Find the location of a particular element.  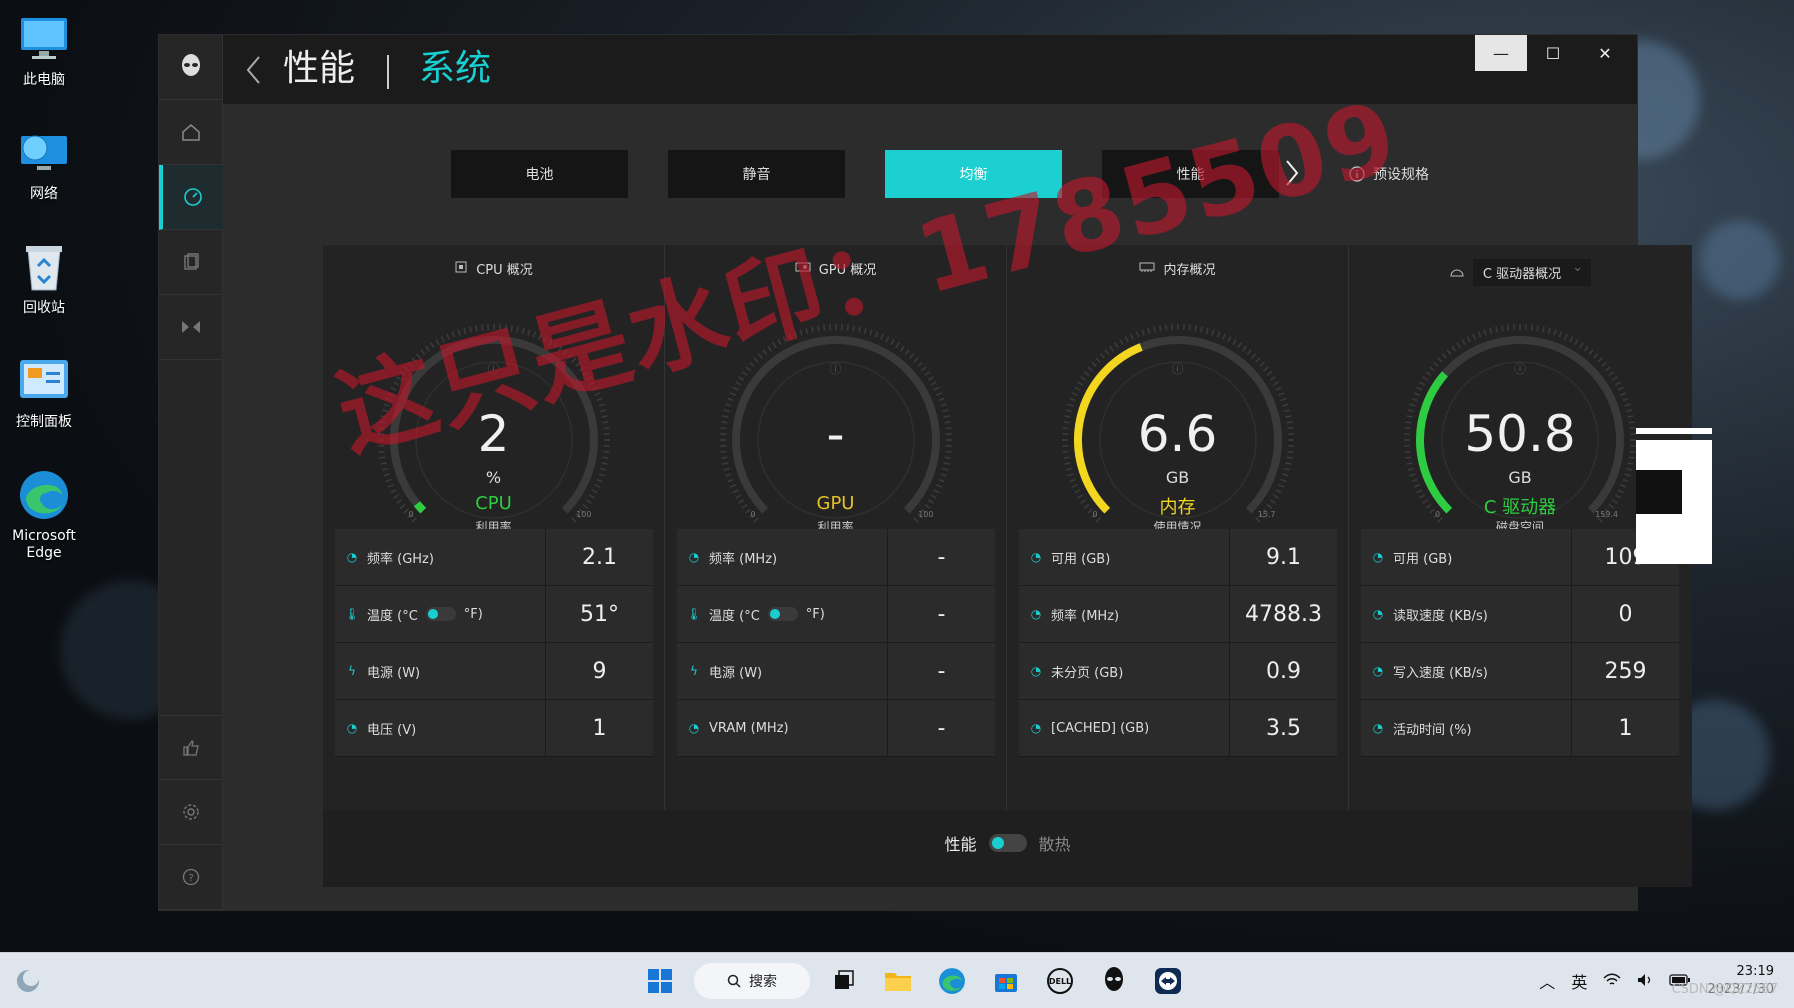

mode-battery-button: 电池 is located at coordinates (539, 174).